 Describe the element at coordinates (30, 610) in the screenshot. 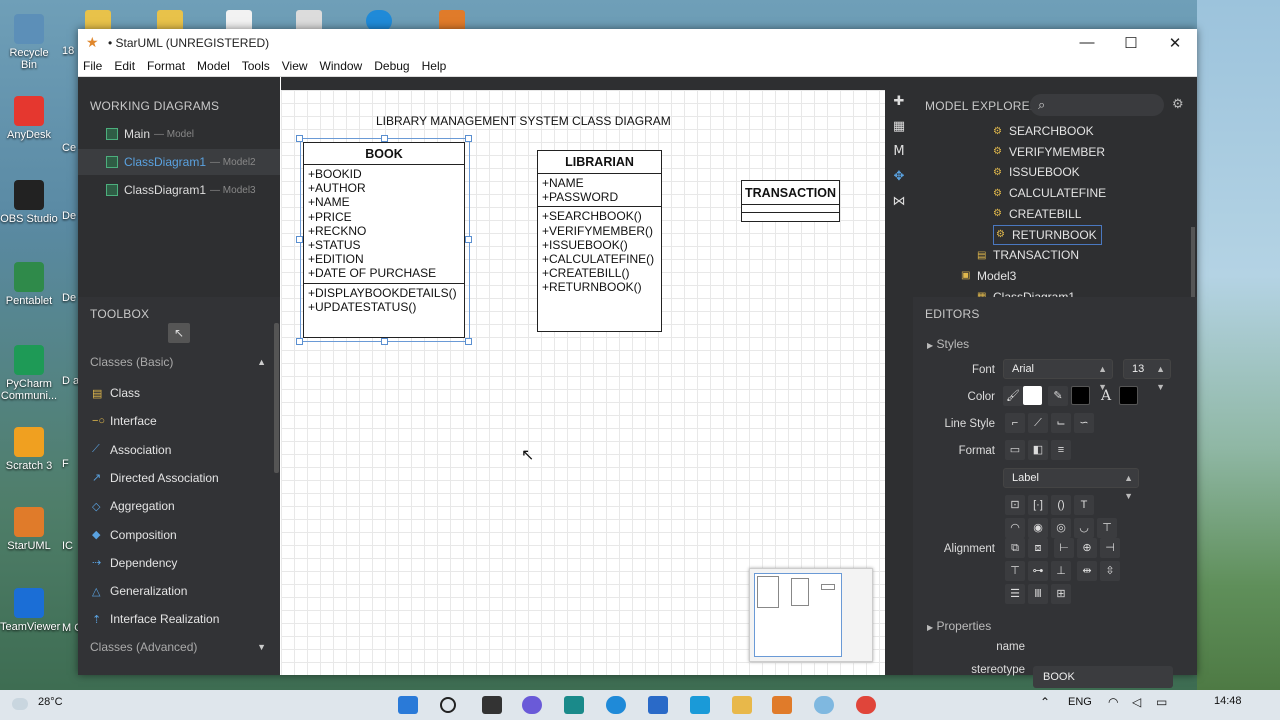

I see `desktop-icon-teamviewer: TeamViewer` at that location.